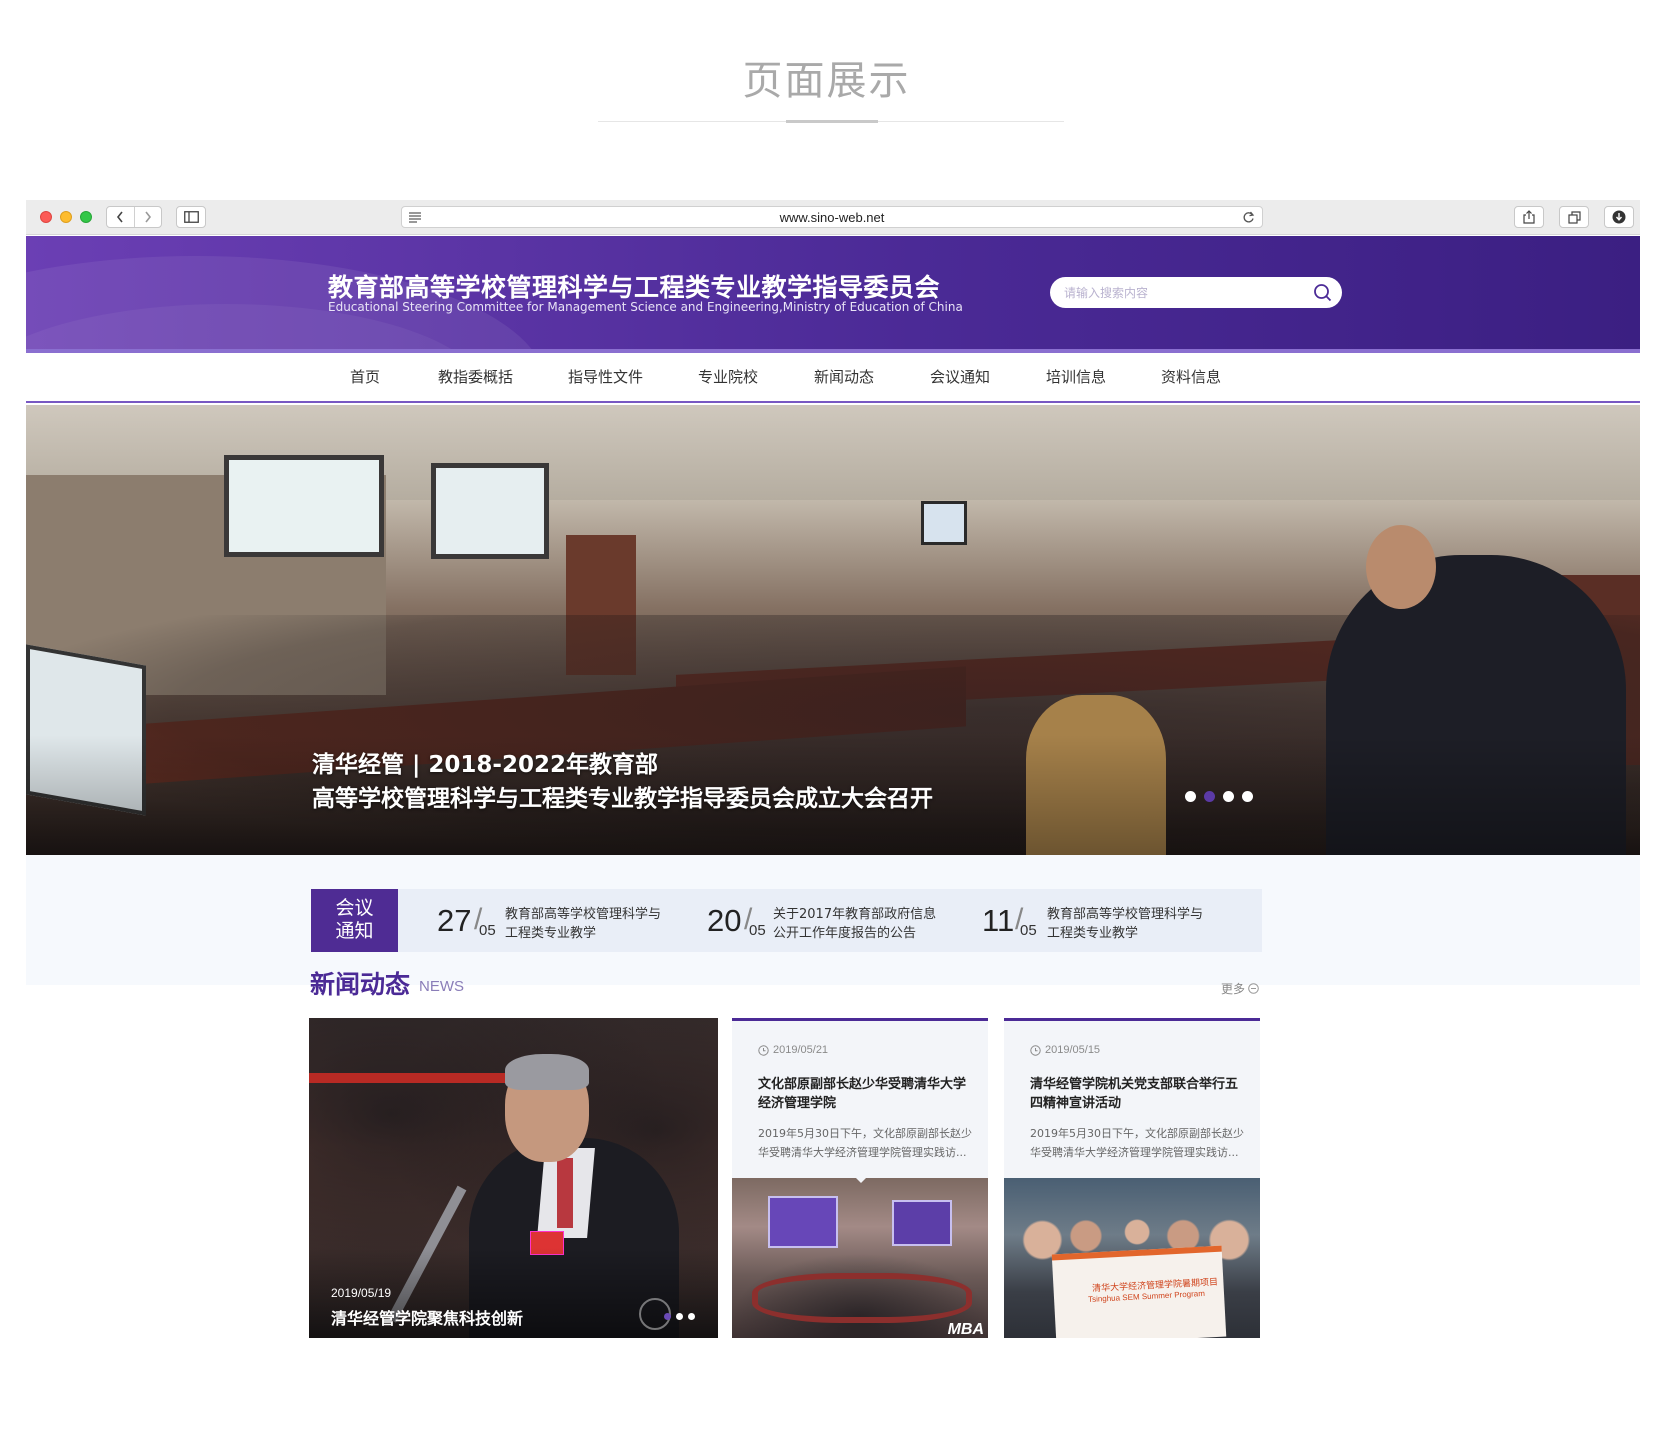  I want to click on address-bar: www.sino-web.net, so click(832, 217).